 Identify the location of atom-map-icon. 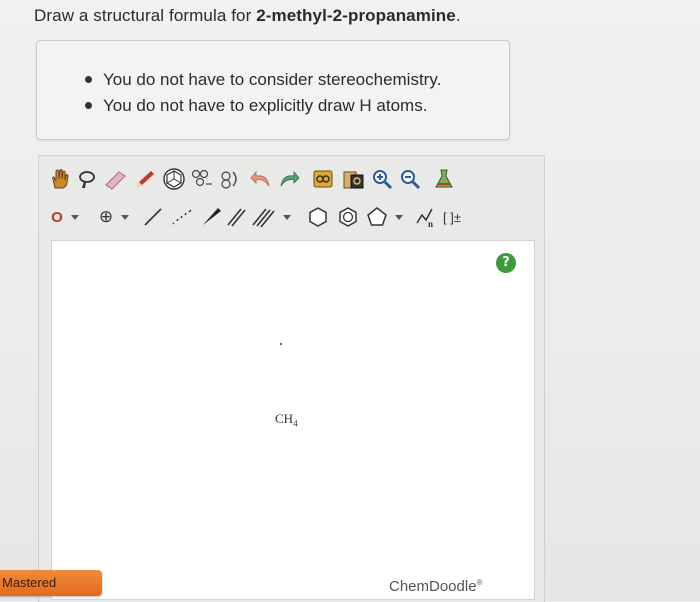
(229, 180).